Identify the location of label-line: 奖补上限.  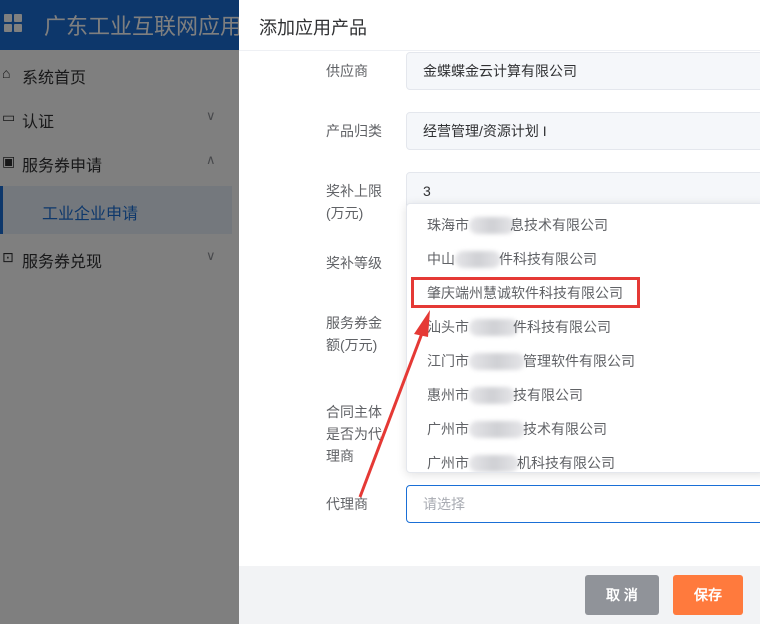
(354, 191).